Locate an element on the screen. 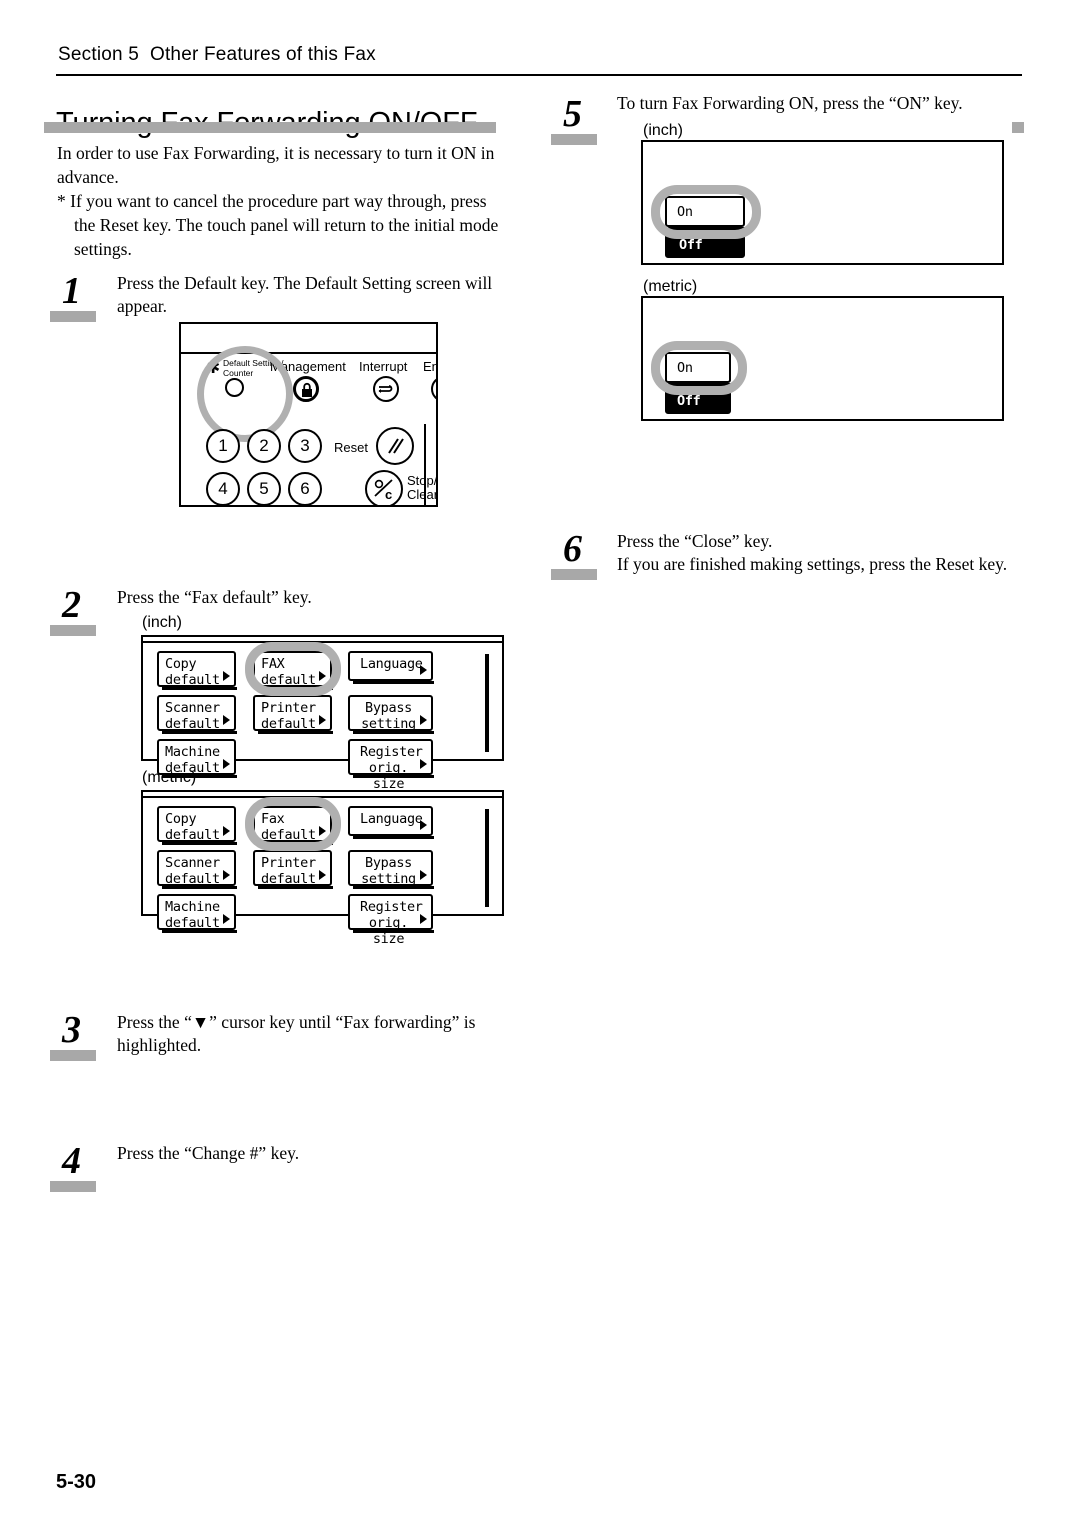  metric-caption-step2: (metric) is located at coordinates (169, 777).